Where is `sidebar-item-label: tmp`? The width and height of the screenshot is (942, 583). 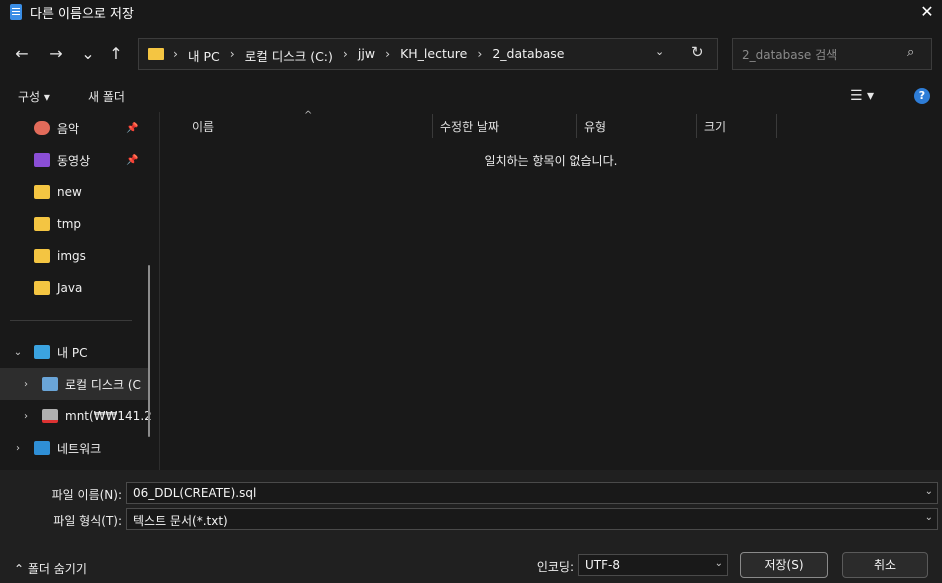
sidebar-item-label: tmp is located at coordinates (69, 224).